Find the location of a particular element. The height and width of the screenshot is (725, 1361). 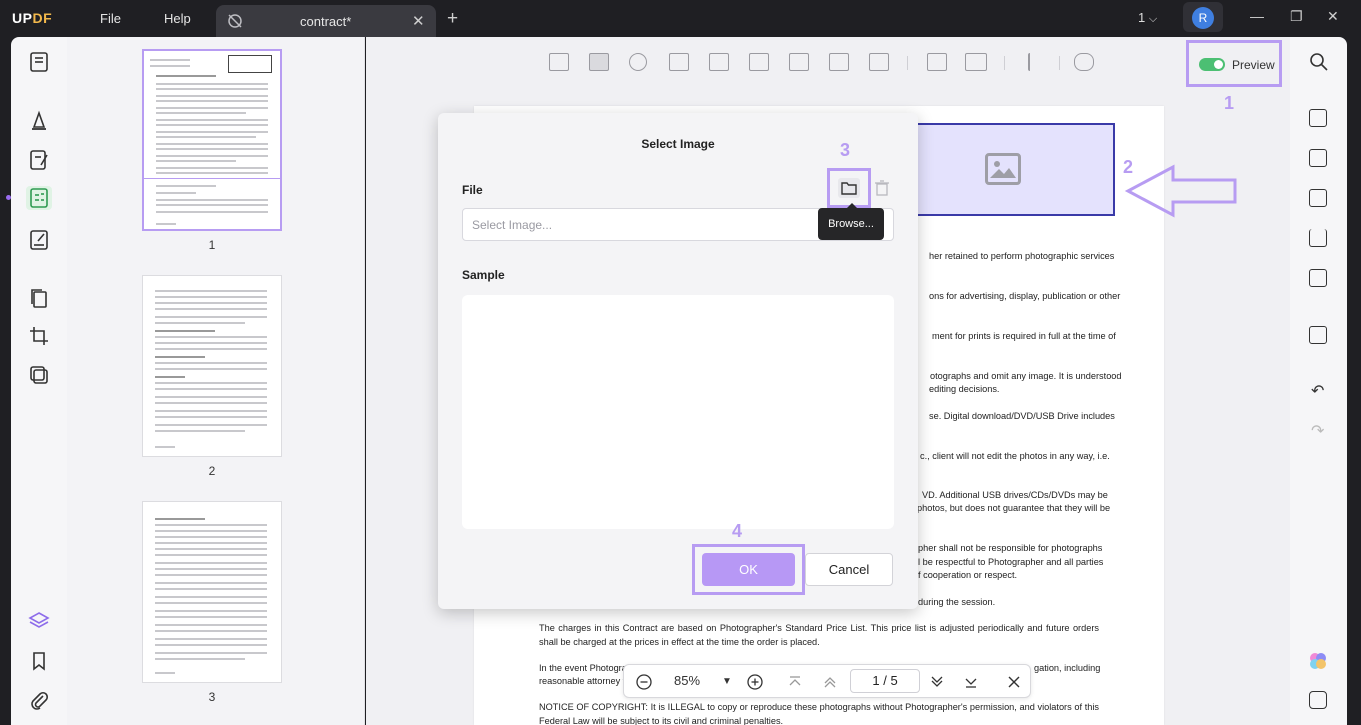

doc-text: f cooperation or respect. is located at coordinates (968, 575).